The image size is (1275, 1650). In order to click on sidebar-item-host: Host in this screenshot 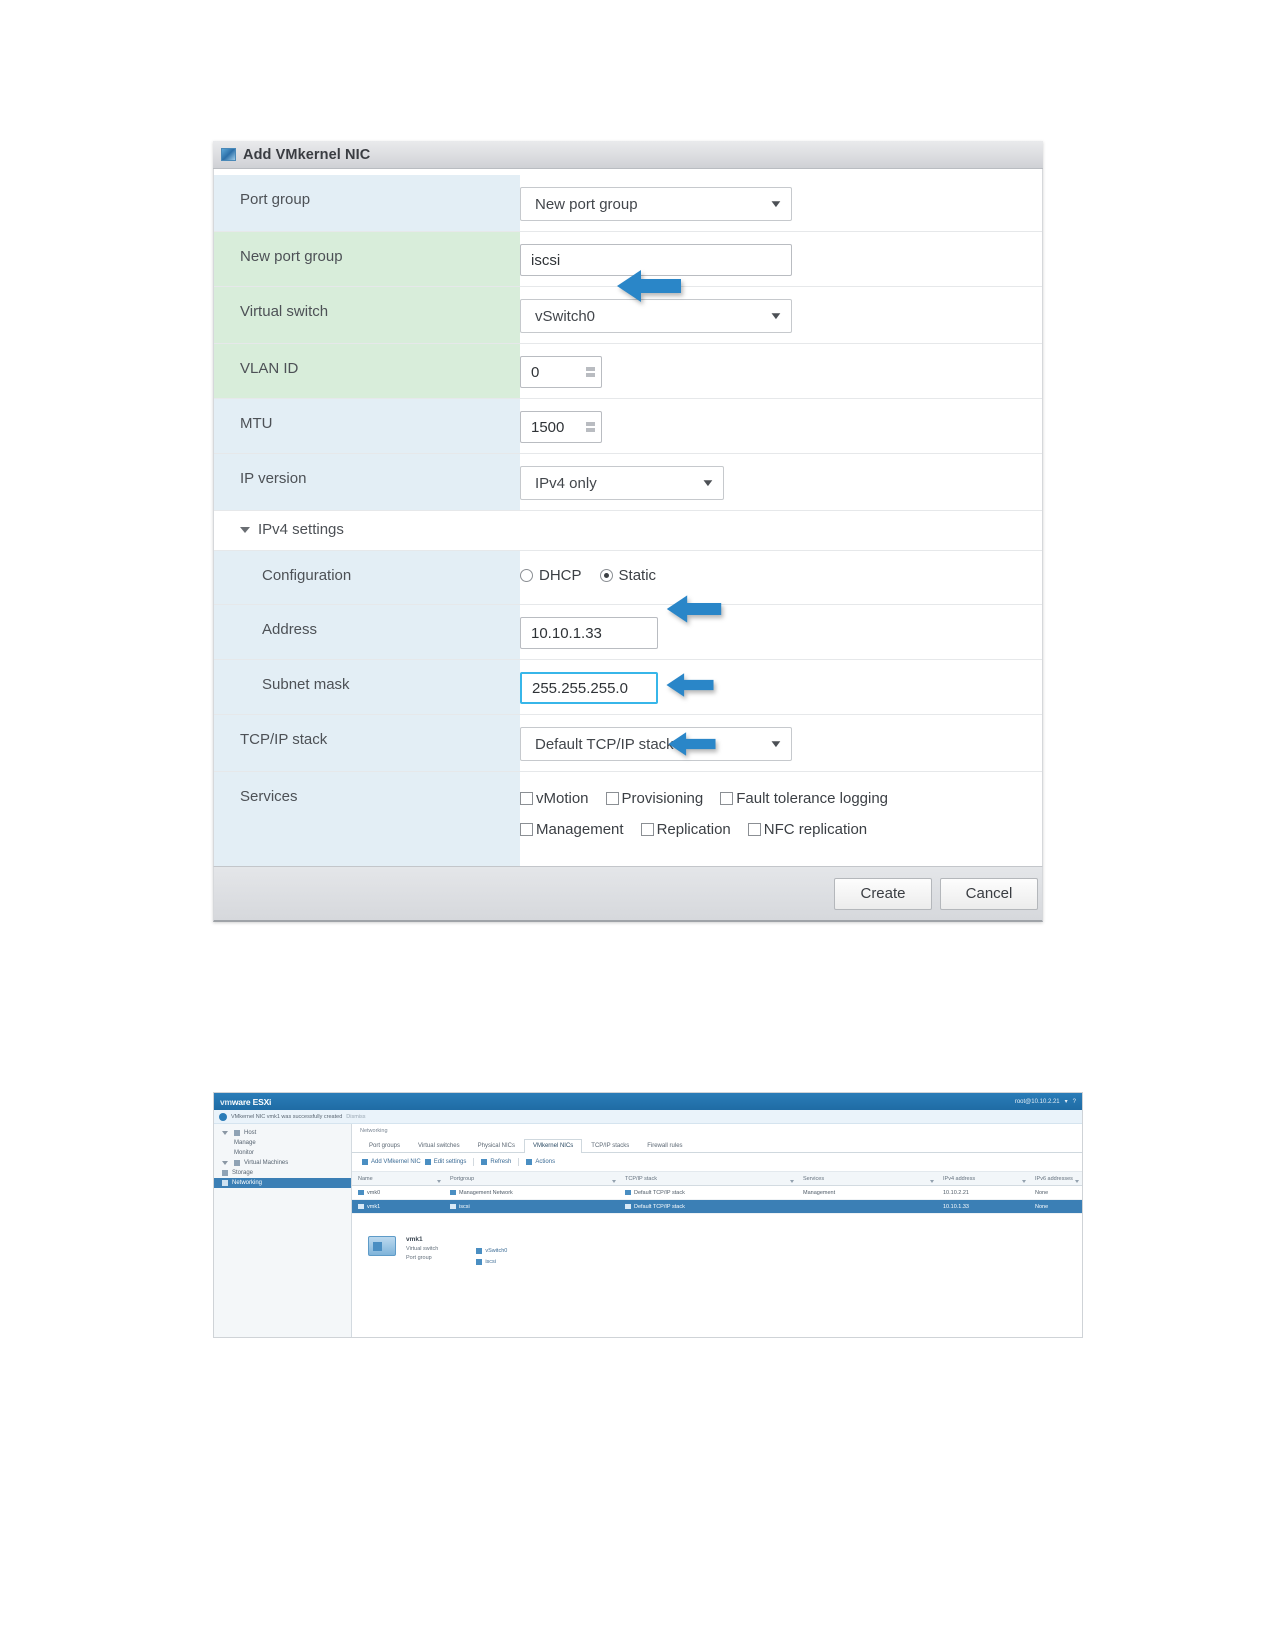, I will do `click(282, 1133)`.